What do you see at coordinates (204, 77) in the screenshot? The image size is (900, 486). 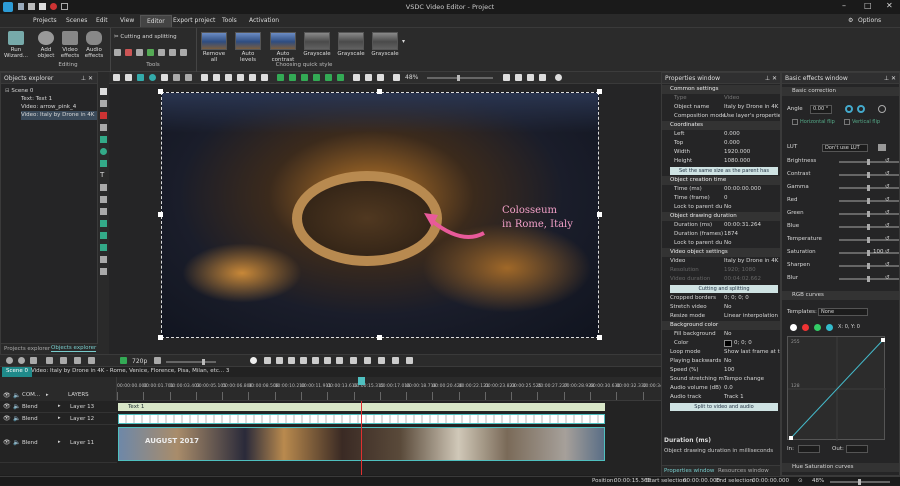 I see `align-left-icon` at bounding box center [204, 77].